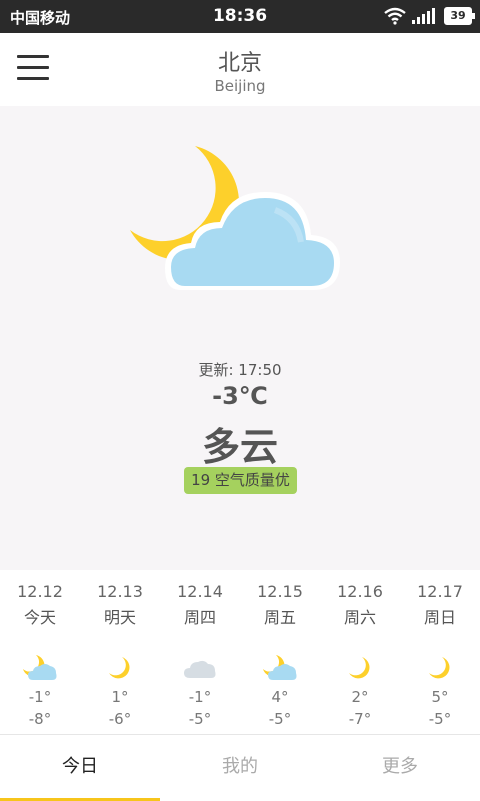  I want to click on update-time-value: 17:50, so click(260, 370).